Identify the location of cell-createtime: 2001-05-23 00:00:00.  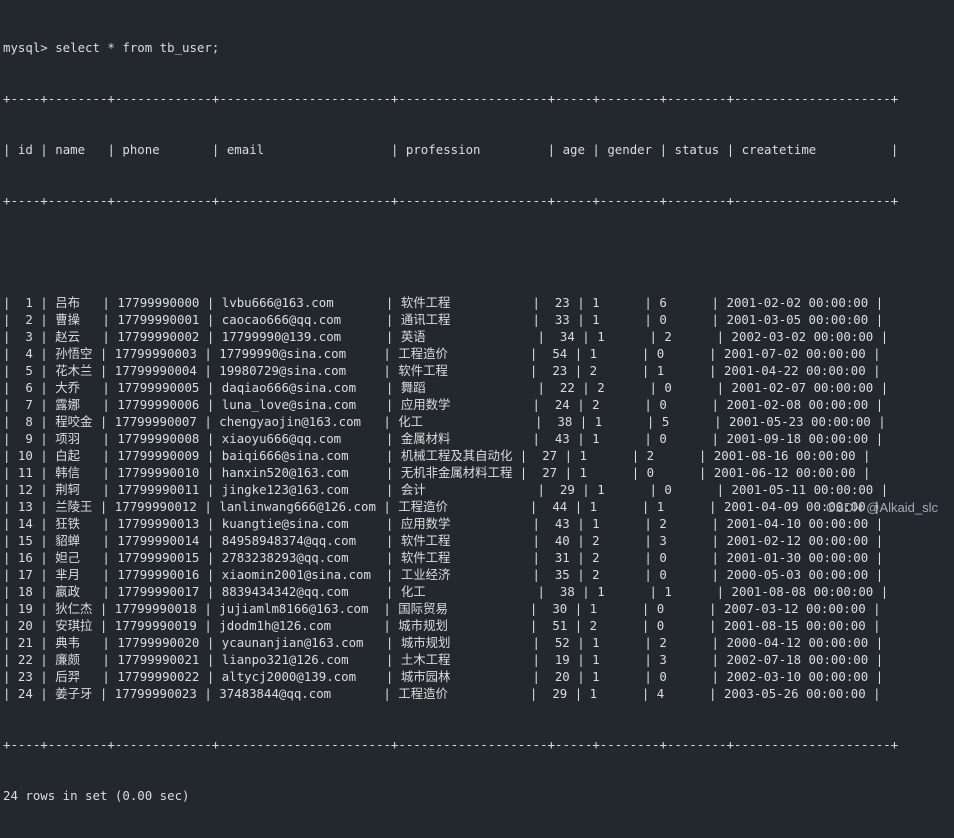
(800, 421).